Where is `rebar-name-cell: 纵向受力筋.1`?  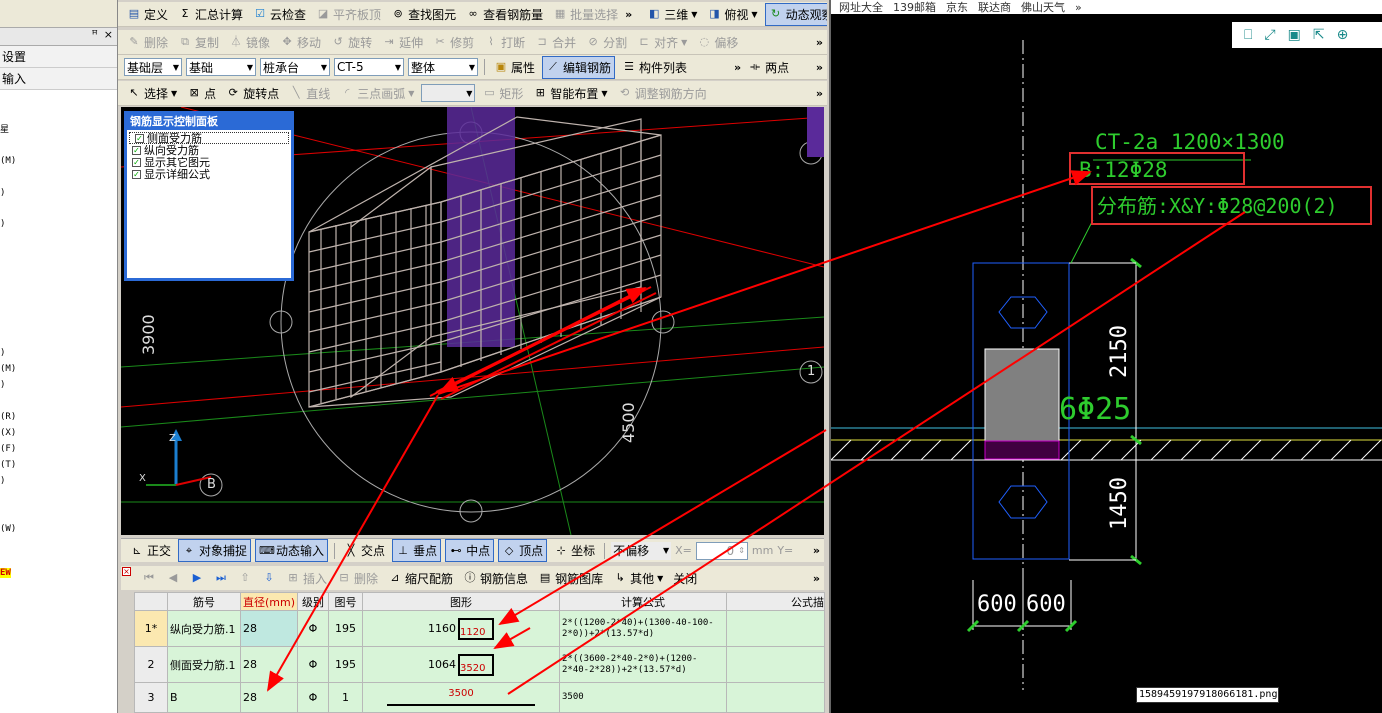
rebar-name-cell: 纵向受力筋.1 is located at coordinates (204, 628).